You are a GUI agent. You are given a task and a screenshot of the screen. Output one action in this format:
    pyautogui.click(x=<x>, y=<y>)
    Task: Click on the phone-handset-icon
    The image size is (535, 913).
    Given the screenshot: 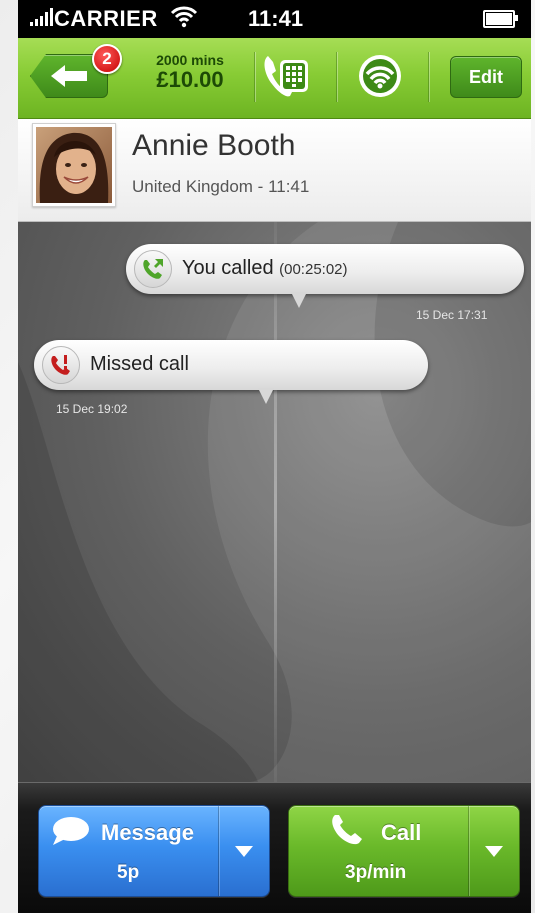 What is the action you would take?
    pyautogui.click(x=347, y=830)
    